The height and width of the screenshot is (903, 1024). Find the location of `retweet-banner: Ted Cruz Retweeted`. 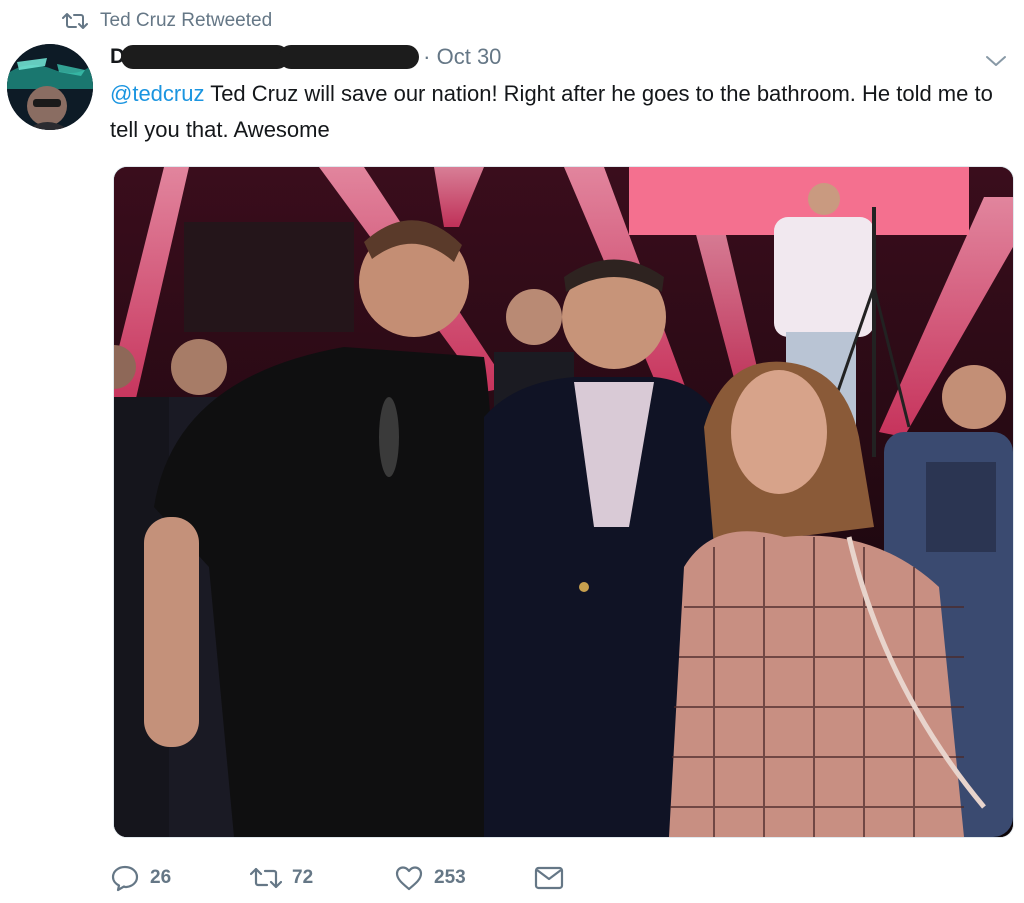

retweet-banner: Ted Cruz Retweeted is located at coordinates (167, 21).